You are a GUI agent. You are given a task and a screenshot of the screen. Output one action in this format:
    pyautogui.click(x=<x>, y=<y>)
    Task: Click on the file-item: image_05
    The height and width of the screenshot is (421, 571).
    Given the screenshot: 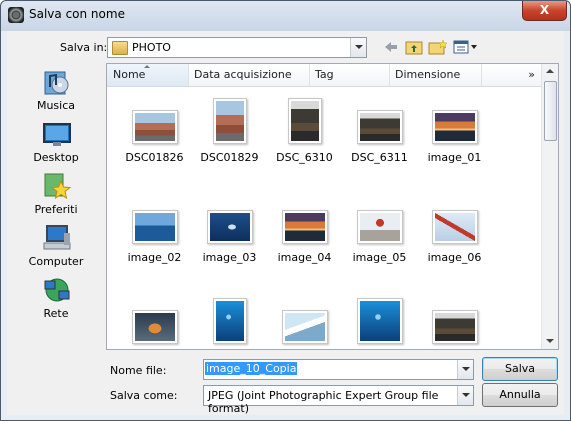 What is the action you would take?
    pyautogui.click(x=379, y=233)
    